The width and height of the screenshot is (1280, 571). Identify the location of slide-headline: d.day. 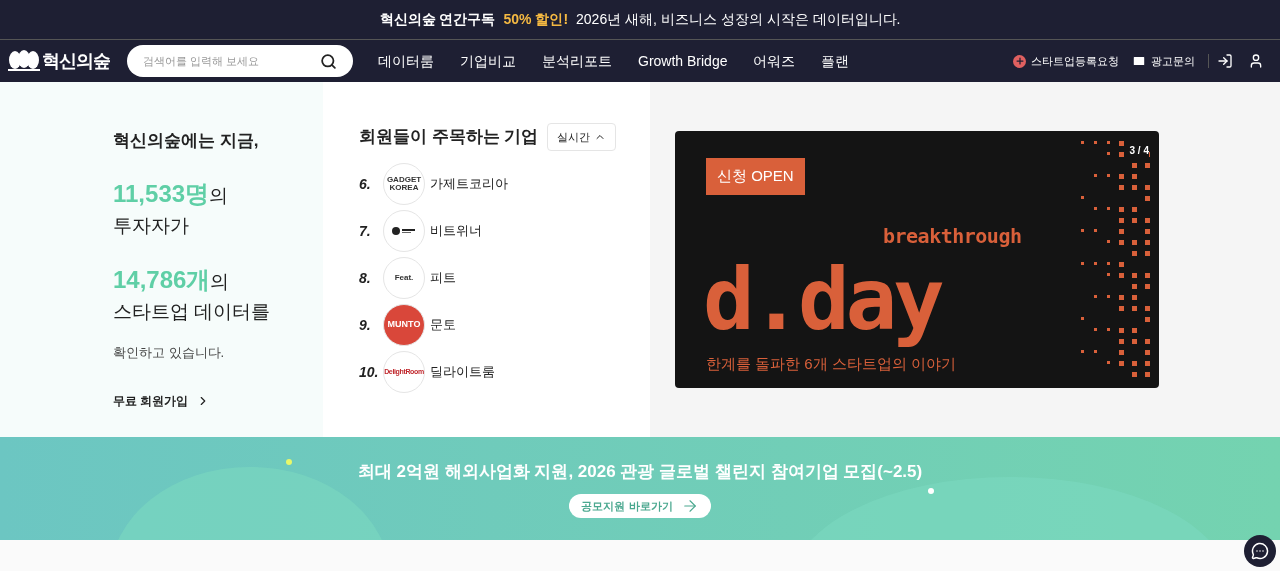
(822, 299).